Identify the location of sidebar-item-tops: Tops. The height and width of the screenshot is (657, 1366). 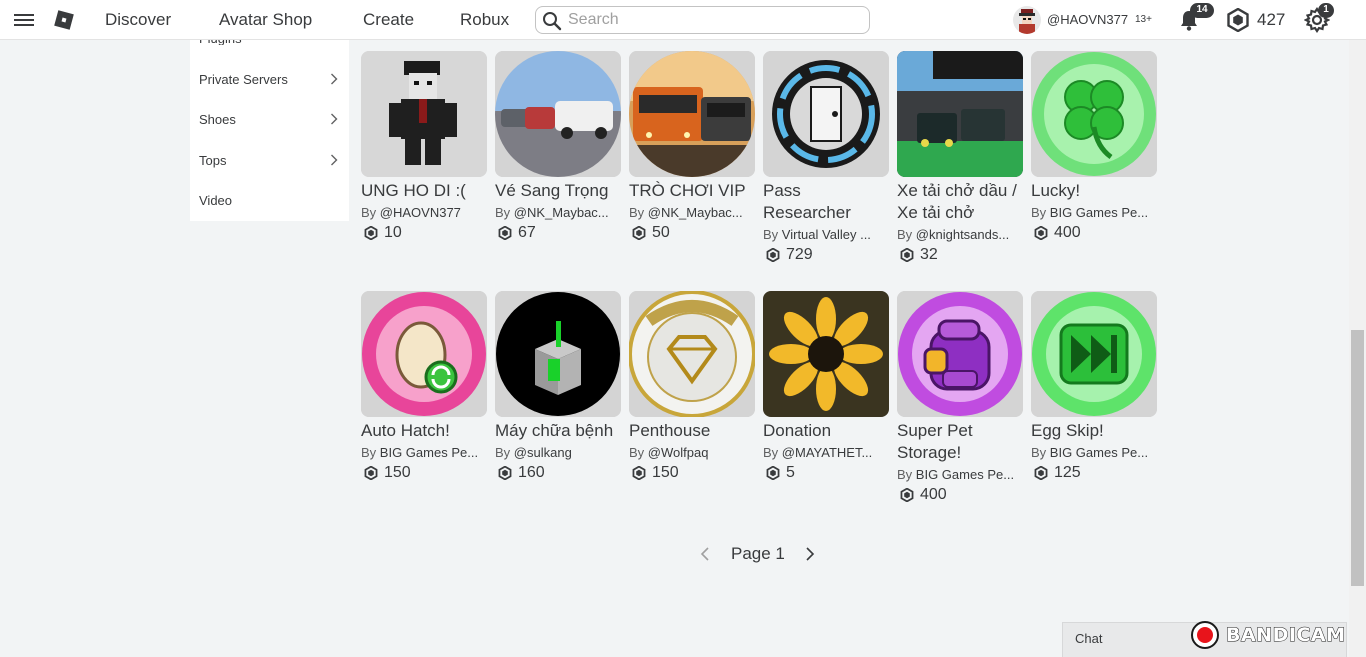
(271, 160).